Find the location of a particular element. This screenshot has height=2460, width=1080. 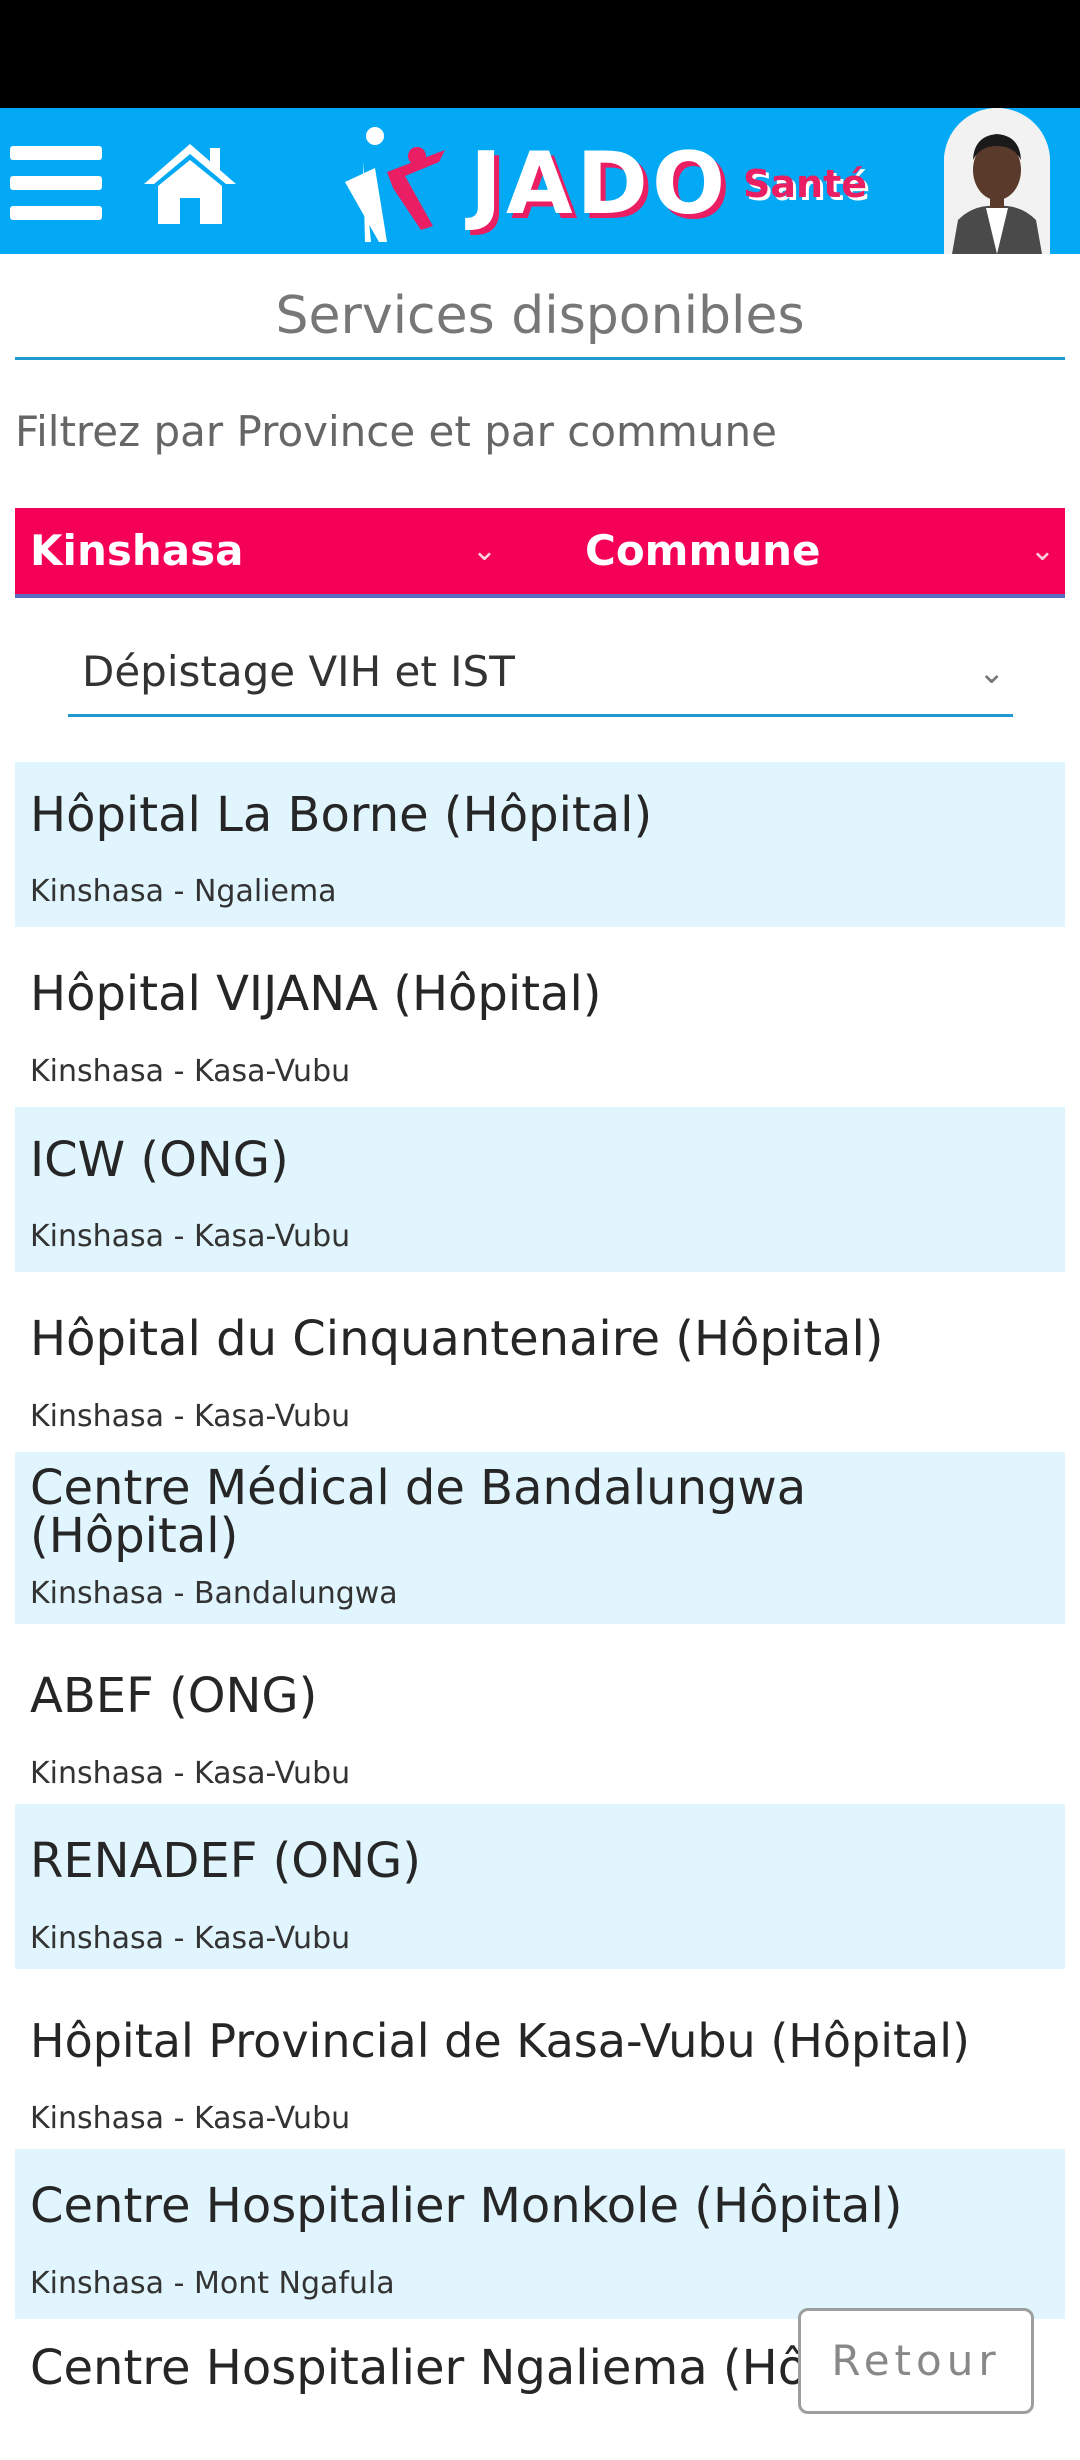

logo-subtext: Santé is located at coordinates (805, 184).